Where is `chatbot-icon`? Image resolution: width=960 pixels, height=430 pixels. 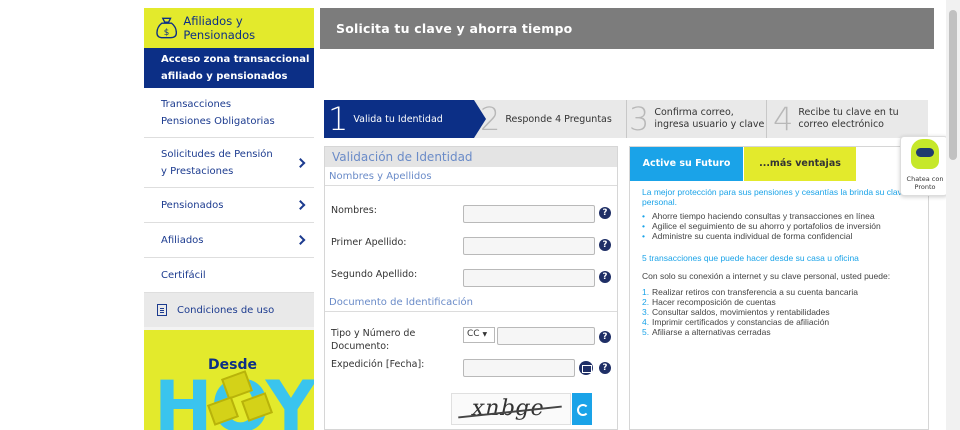 chatbot-icon is located at coordinates (925, 154).